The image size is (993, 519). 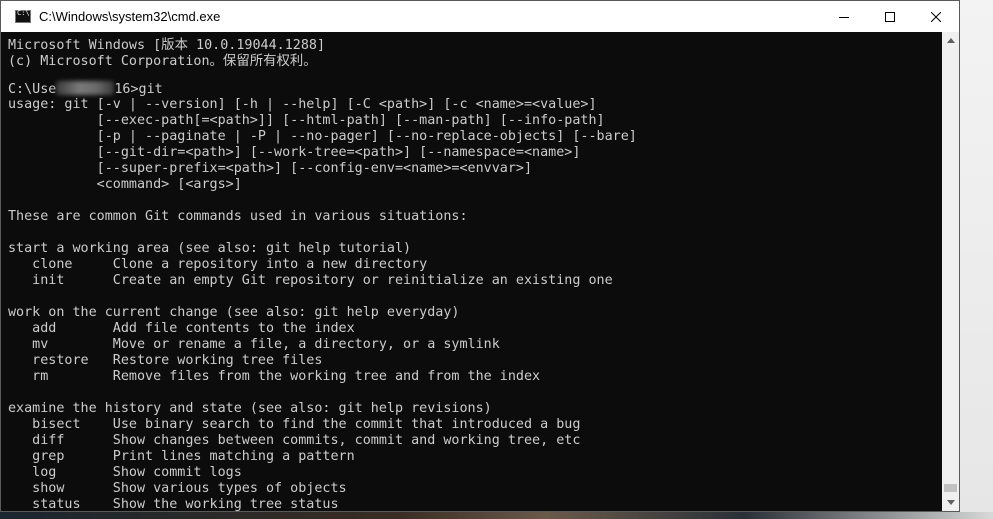 What do you see at coordinates (480, 16) in the screenshot?
I see `title-bar: C:\Windows\system32\cmd.exe` at bounding box center [480, 16].